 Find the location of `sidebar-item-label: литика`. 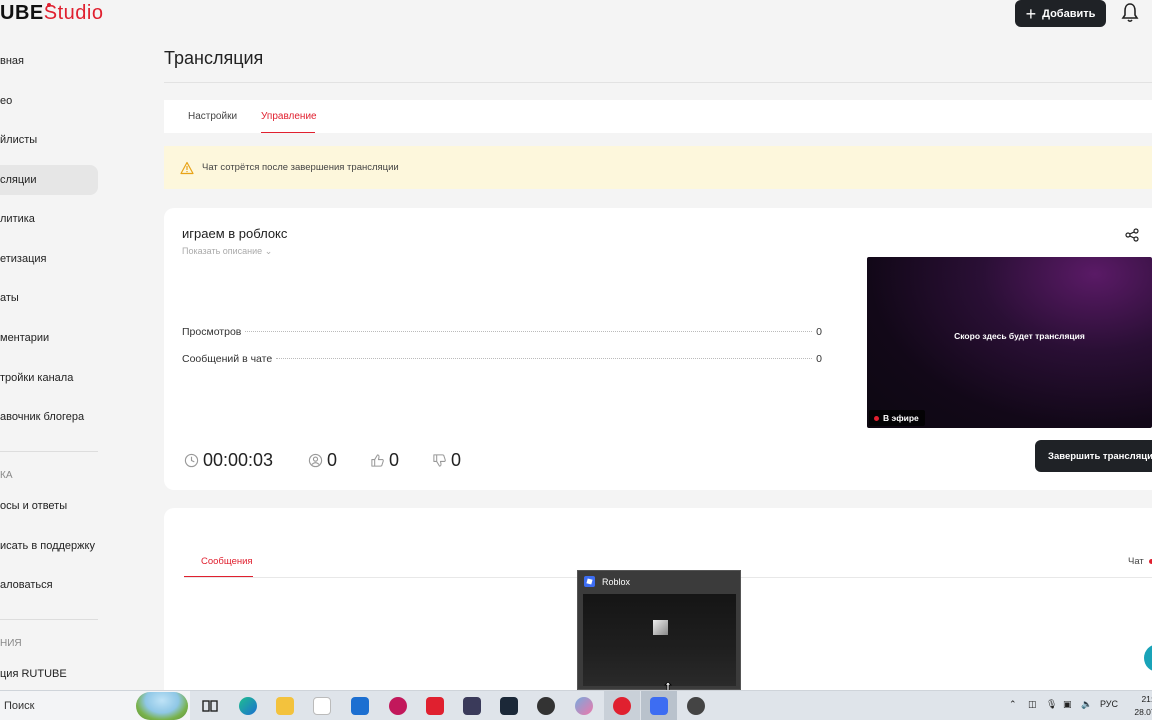

sidebar-item-label: литика is located at coordinates (17, 219).